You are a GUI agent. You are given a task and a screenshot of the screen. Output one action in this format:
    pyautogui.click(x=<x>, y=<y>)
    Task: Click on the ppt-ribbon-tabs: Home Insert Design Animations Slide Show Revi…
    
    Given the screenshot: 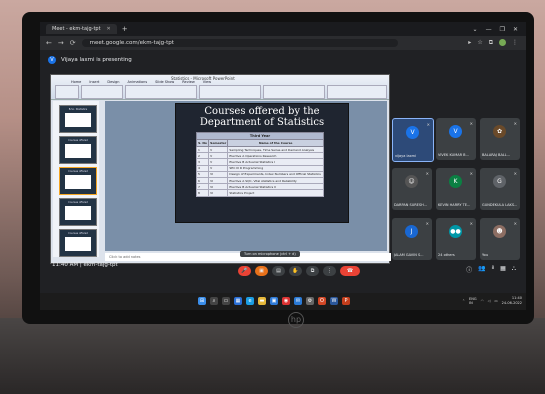 What is the action you would take?
    pyautogui.click(x=141, y=82)
    